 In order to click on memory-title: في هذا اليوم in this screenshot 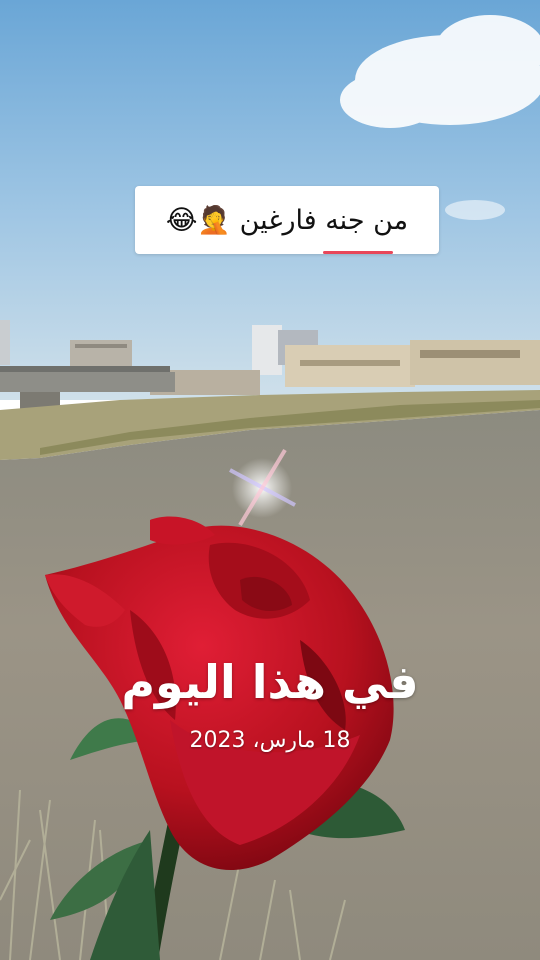, I will do `click(270, 682)`.